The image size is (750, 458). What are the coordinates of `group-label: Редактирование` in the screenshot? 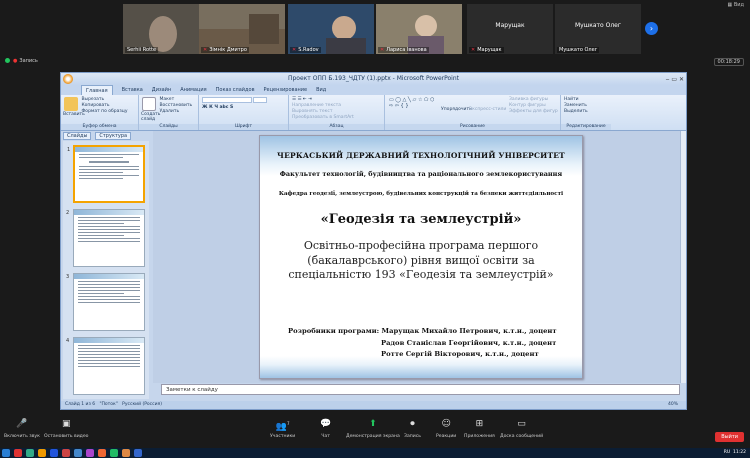 It's located at (586, 127).